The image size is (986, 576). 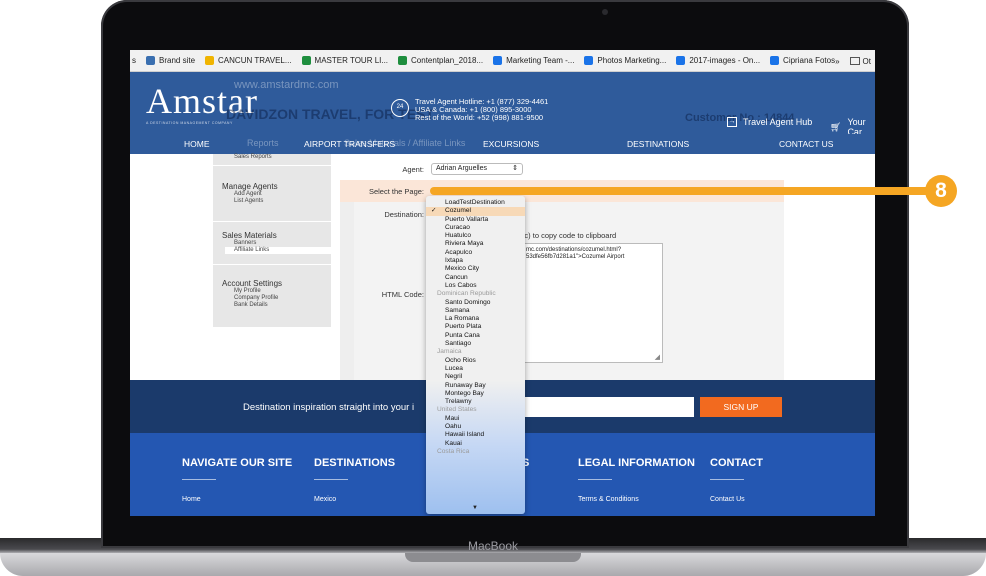 What do you see at coordinates (475, 377) in the screenshot?
I see `dropdown-option: Negril` at bounding box center [475, 377].